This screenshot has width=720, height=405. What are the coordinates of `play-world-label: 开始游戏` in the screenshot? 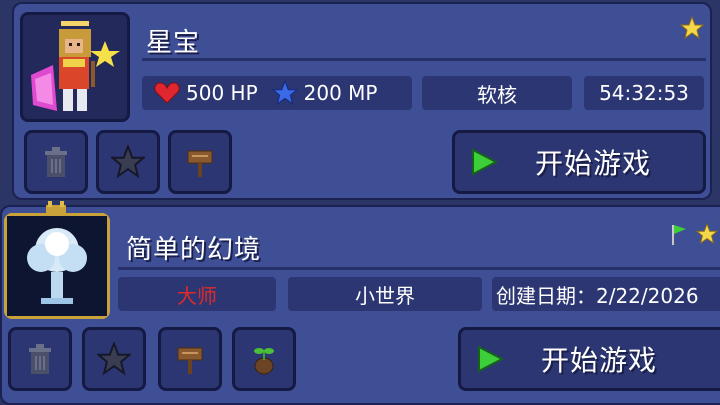 It's located at (599, 360).